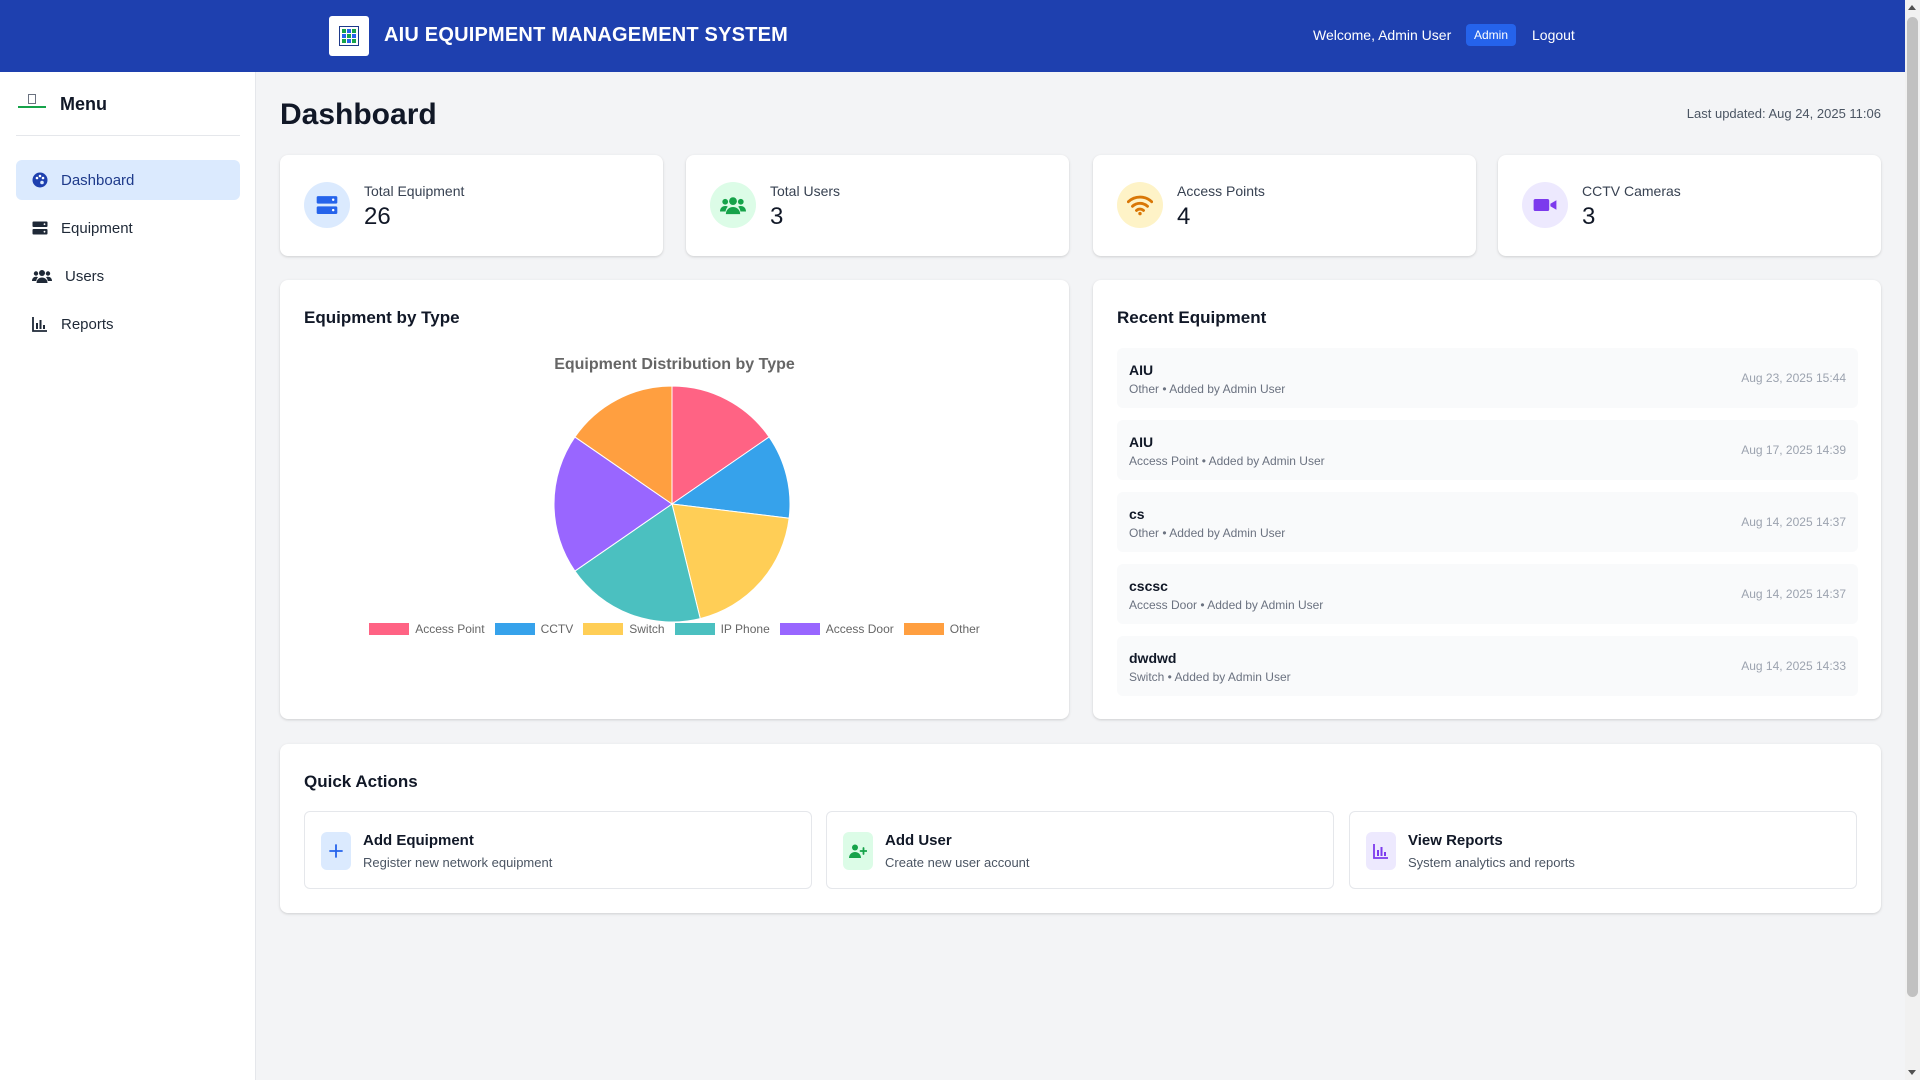  What do you see at coordinates (458, 862) in the screenshot?
I see `action-description: Register new network equipment` at bounding box center [458, 862].